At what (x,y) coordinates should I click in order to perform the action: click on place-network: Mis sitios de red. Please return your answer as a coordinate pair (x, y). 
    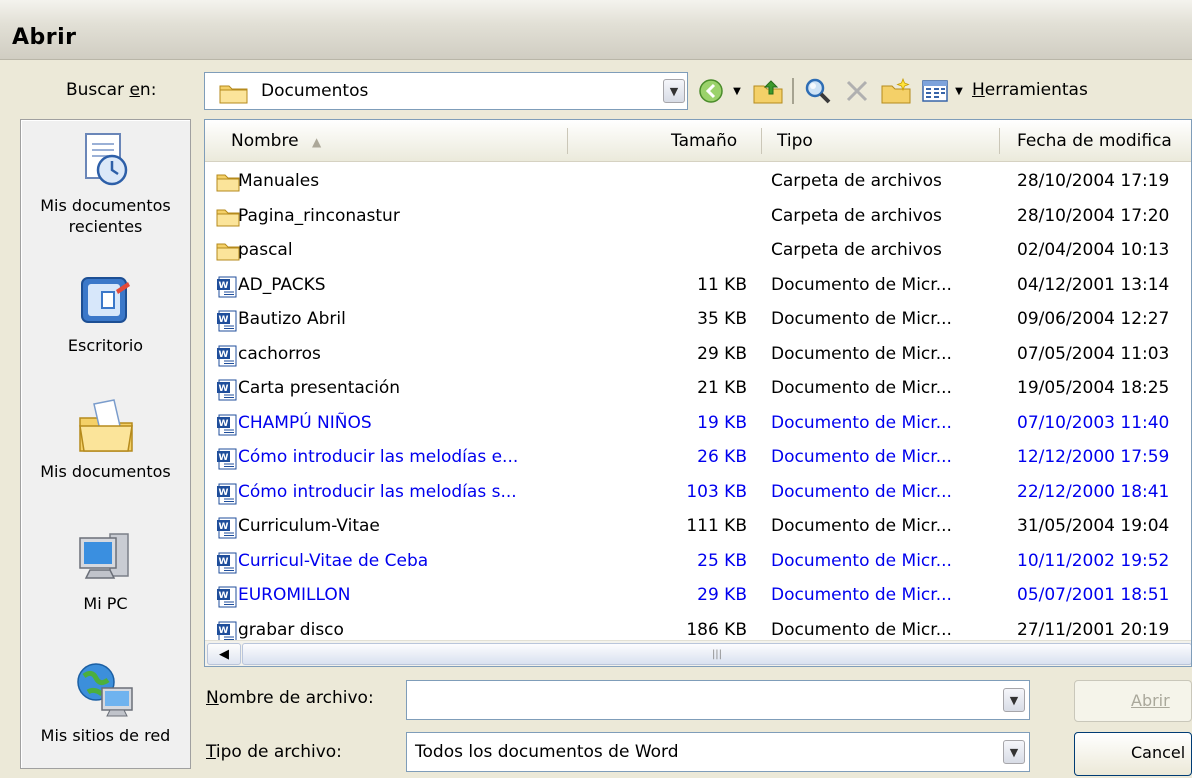
    Looking at the image, I should click on (105, 703).